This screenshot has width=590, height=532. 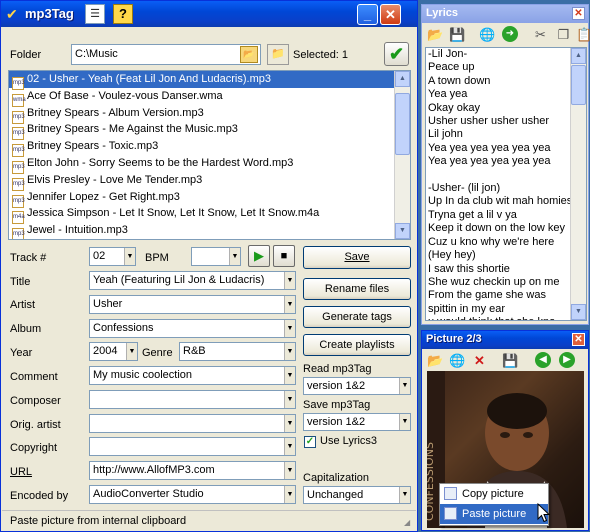 What do you see at coordinates (192, 328) in the screenshot?
I see `album-input: Confessions ▼` at bounding box center [192, 328].